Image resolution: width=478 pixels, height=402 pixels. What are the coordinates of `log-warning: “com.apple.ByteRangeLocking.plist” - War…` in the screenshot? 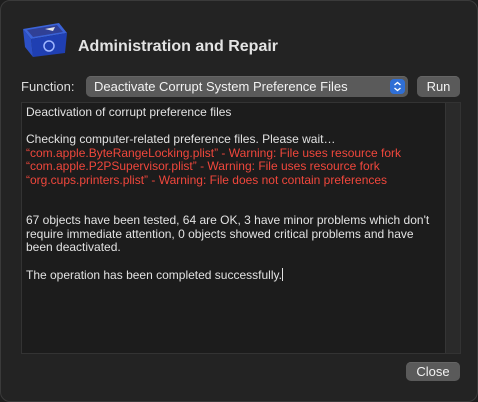 It's located at (214, 152).